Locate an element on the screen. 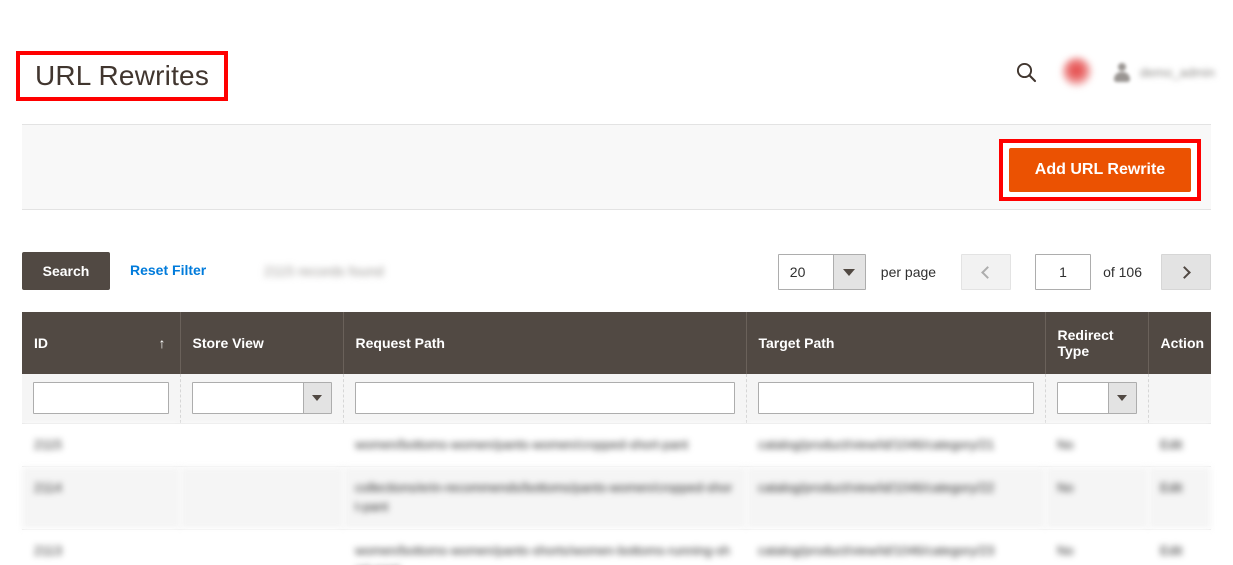  header-actions: demo_admin is located at coordinates (1113, 72).